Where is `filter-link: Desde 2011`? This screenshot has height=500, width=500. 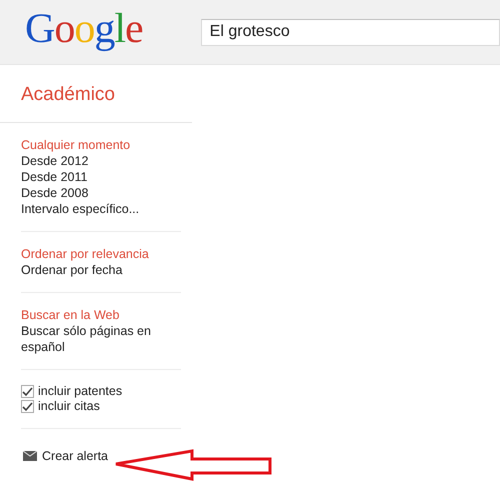 filter-link: Desde 2011 is located at coordinates (101, 177).